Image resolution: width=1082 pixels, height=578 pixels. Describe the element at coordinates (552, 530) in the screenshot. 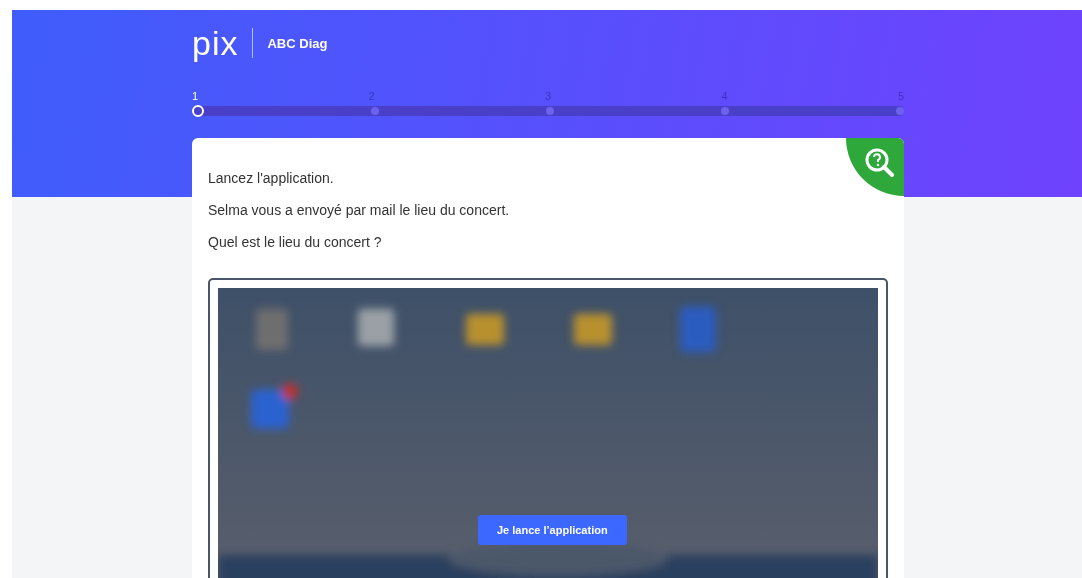

I see `launch-app-button: Je lance l’application` at that location.